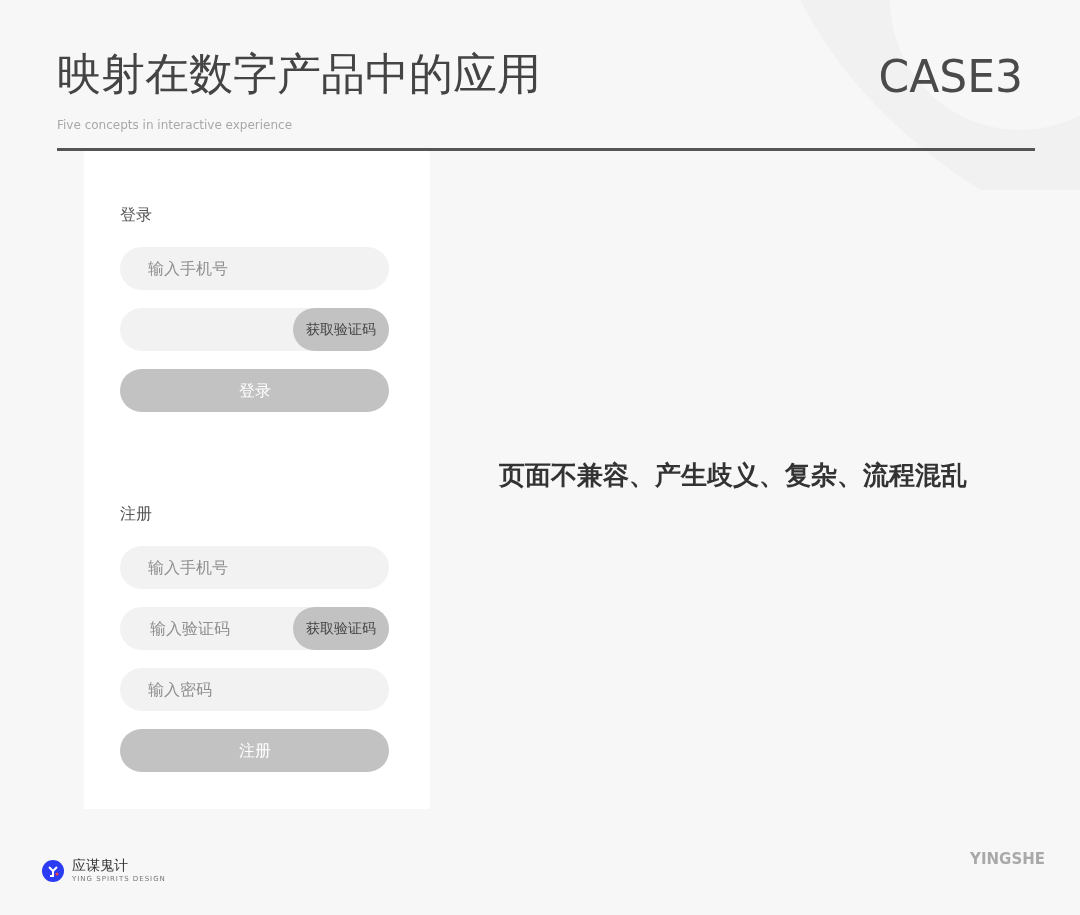  Describe the element at coordinates (254, 689) in the screenshot. I see `input-field: 输入密码` at that location.